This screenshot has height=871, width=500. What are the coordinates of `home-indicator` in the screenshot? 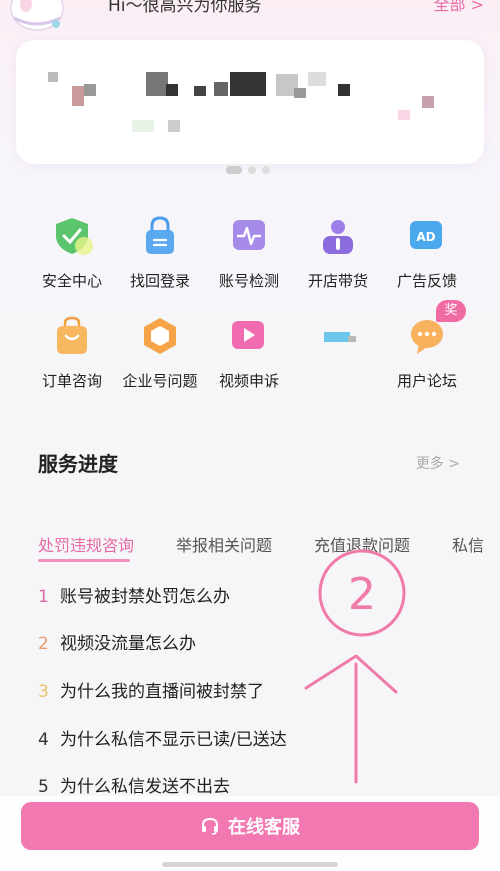 It's located at (250, 864).